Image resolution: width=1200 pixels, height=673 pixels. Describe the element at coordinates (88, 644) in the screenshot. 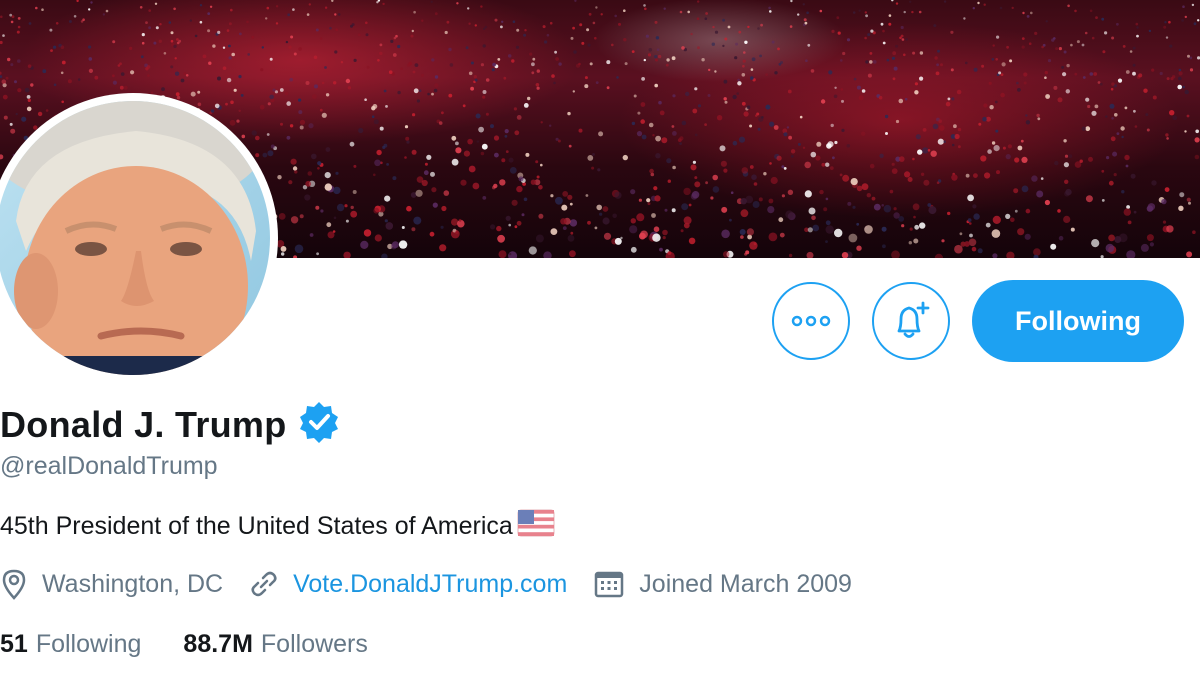

I see `following-label: Following` at that location.